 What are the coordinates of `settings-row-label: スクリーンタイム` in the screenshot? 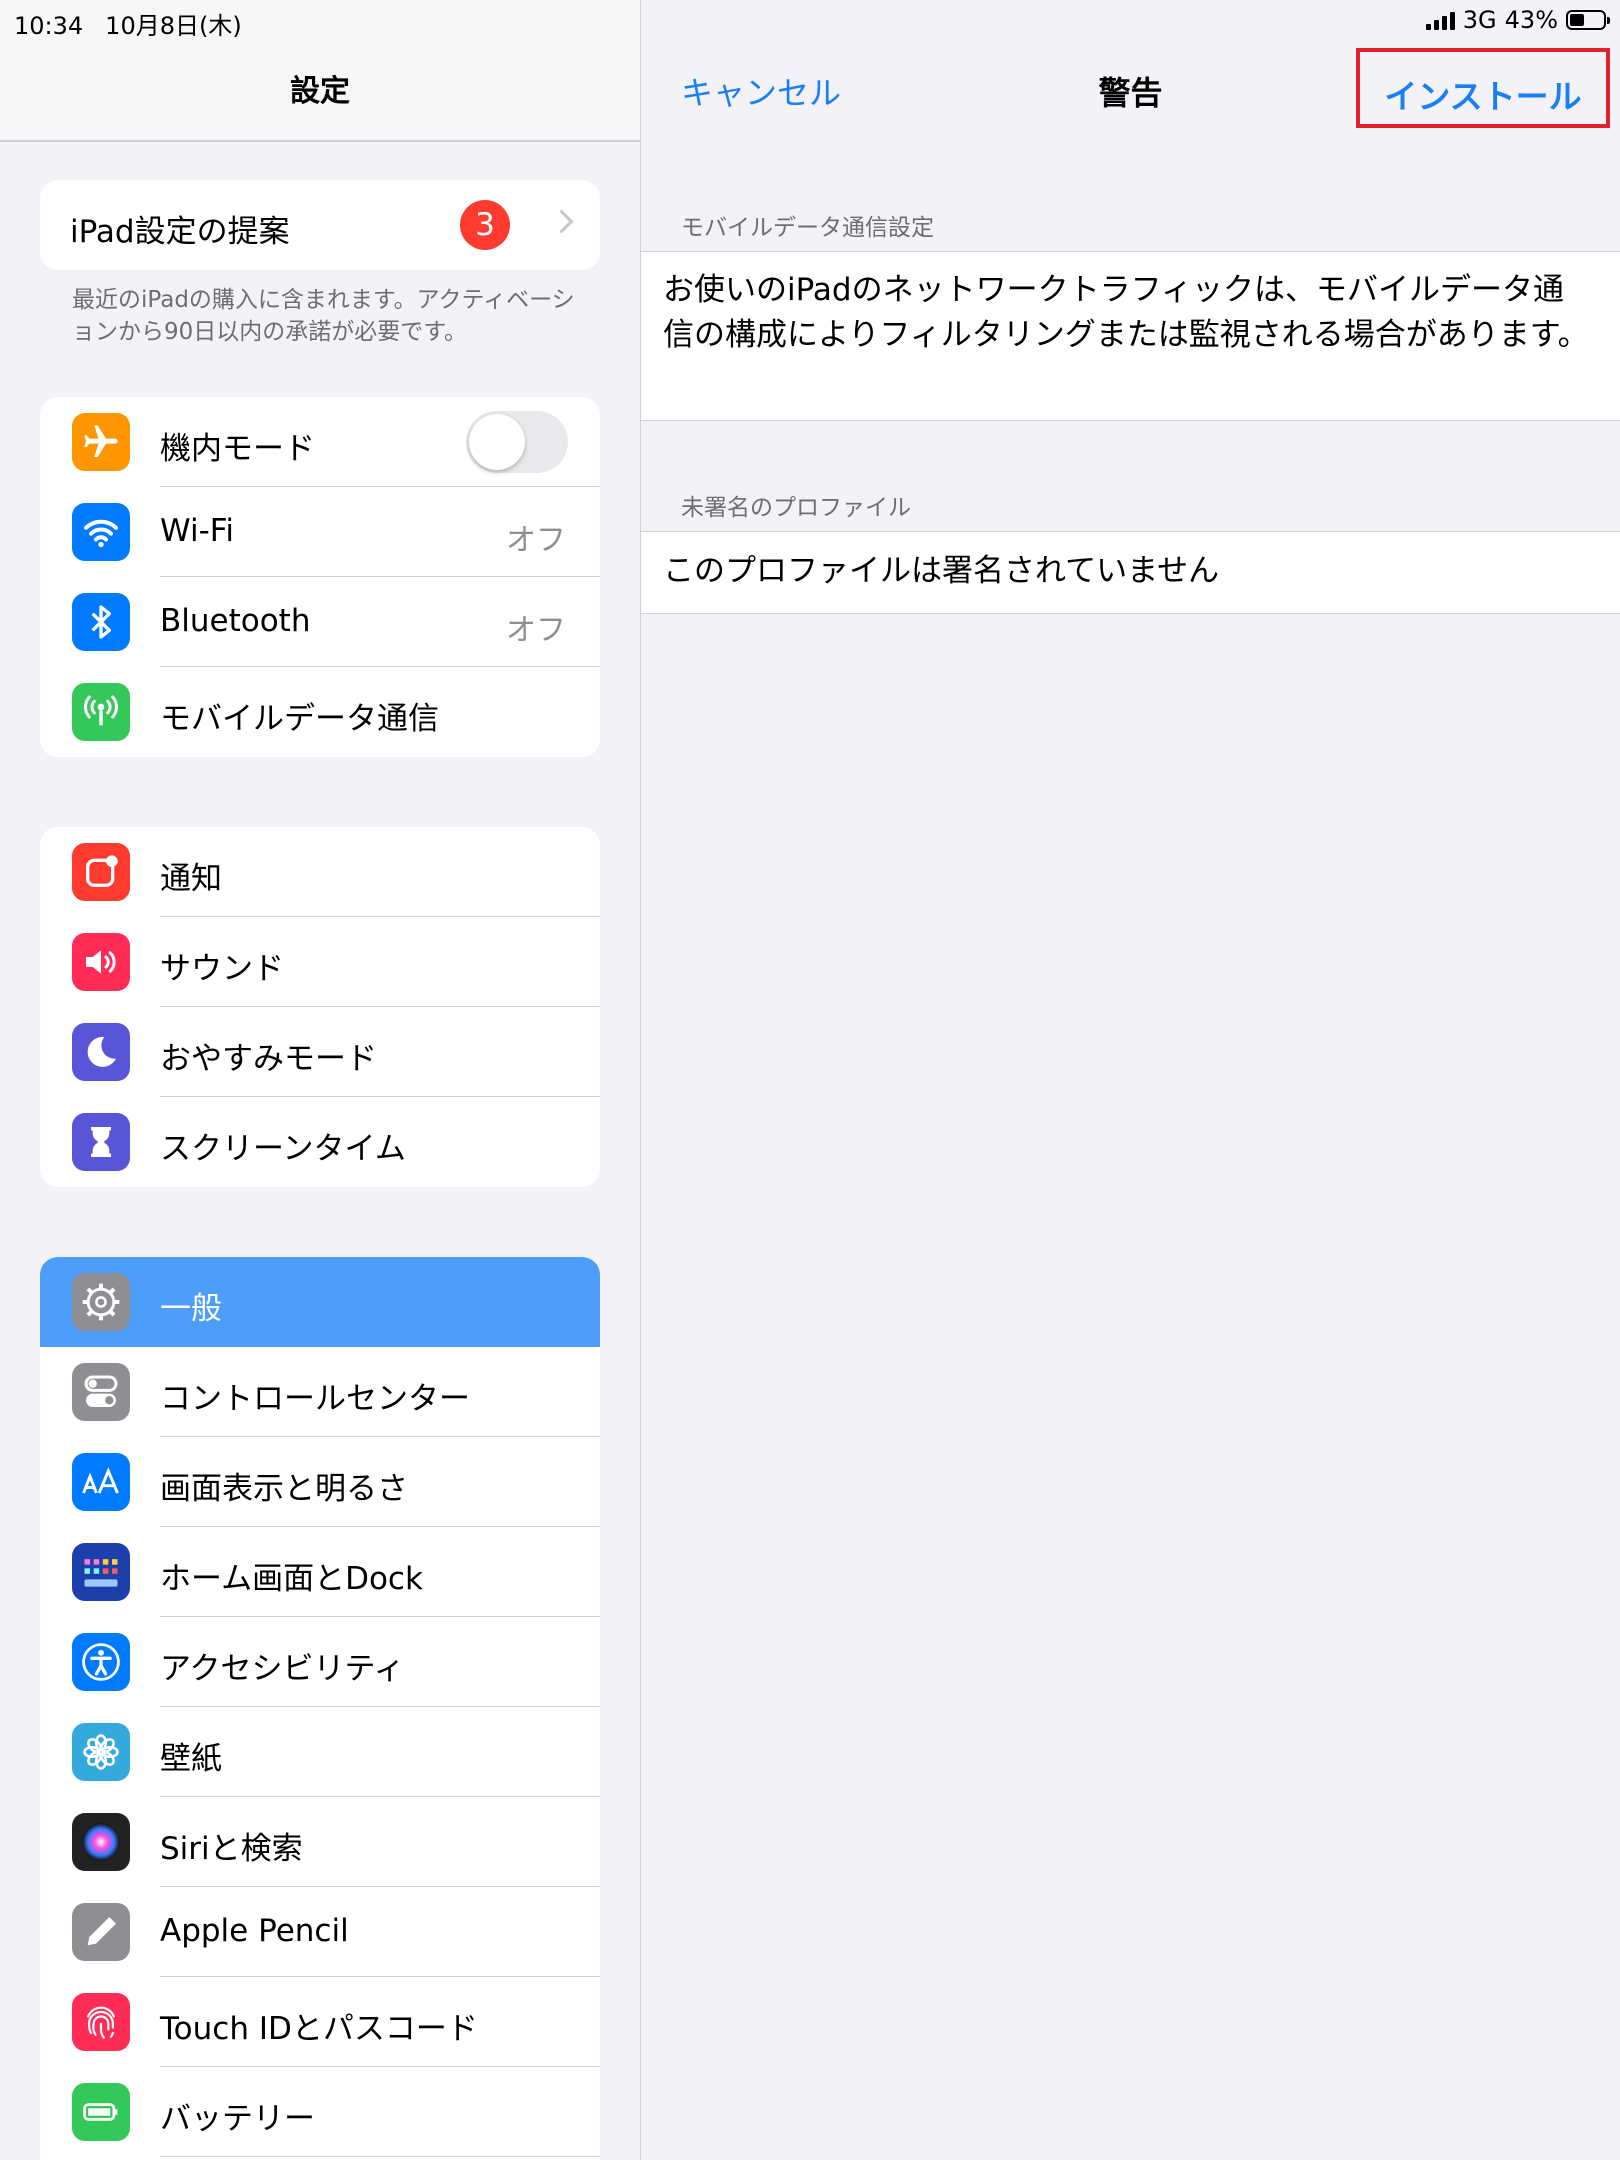 It's located at (283, 1149).